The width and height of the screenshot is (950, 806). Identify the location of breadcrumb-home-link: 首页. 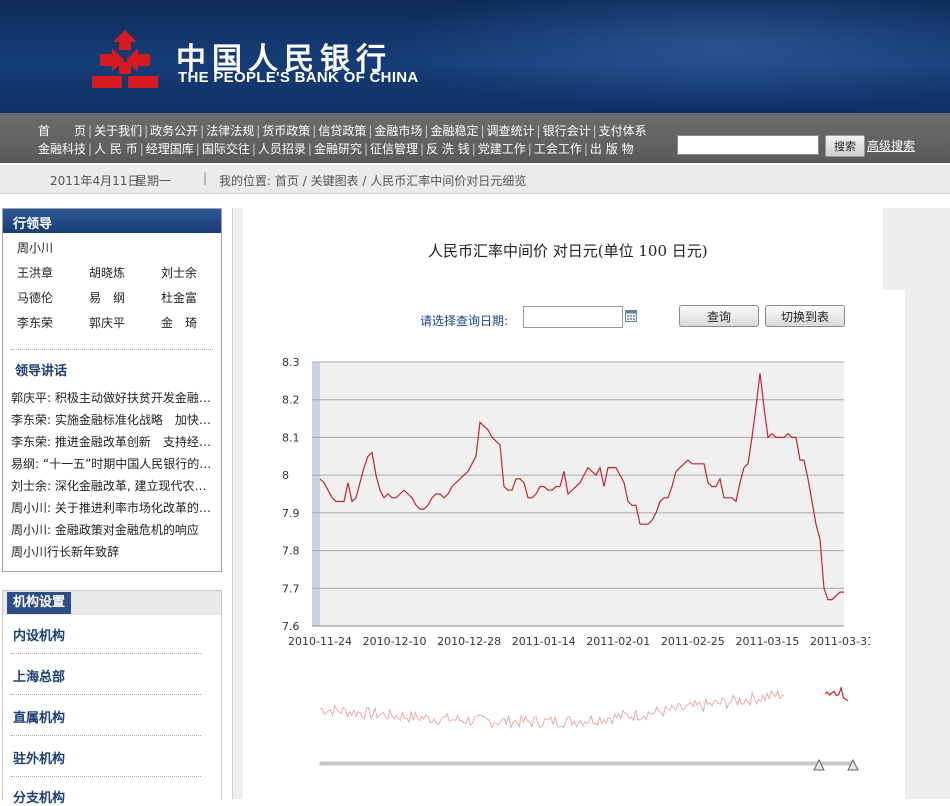
(287, 181).